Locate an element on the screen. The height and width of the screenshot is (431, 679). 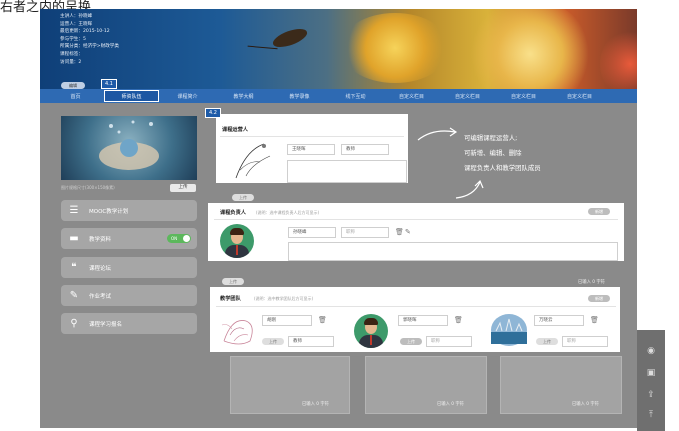
chat-icon: ❝ is located at coordinates (74, 267).